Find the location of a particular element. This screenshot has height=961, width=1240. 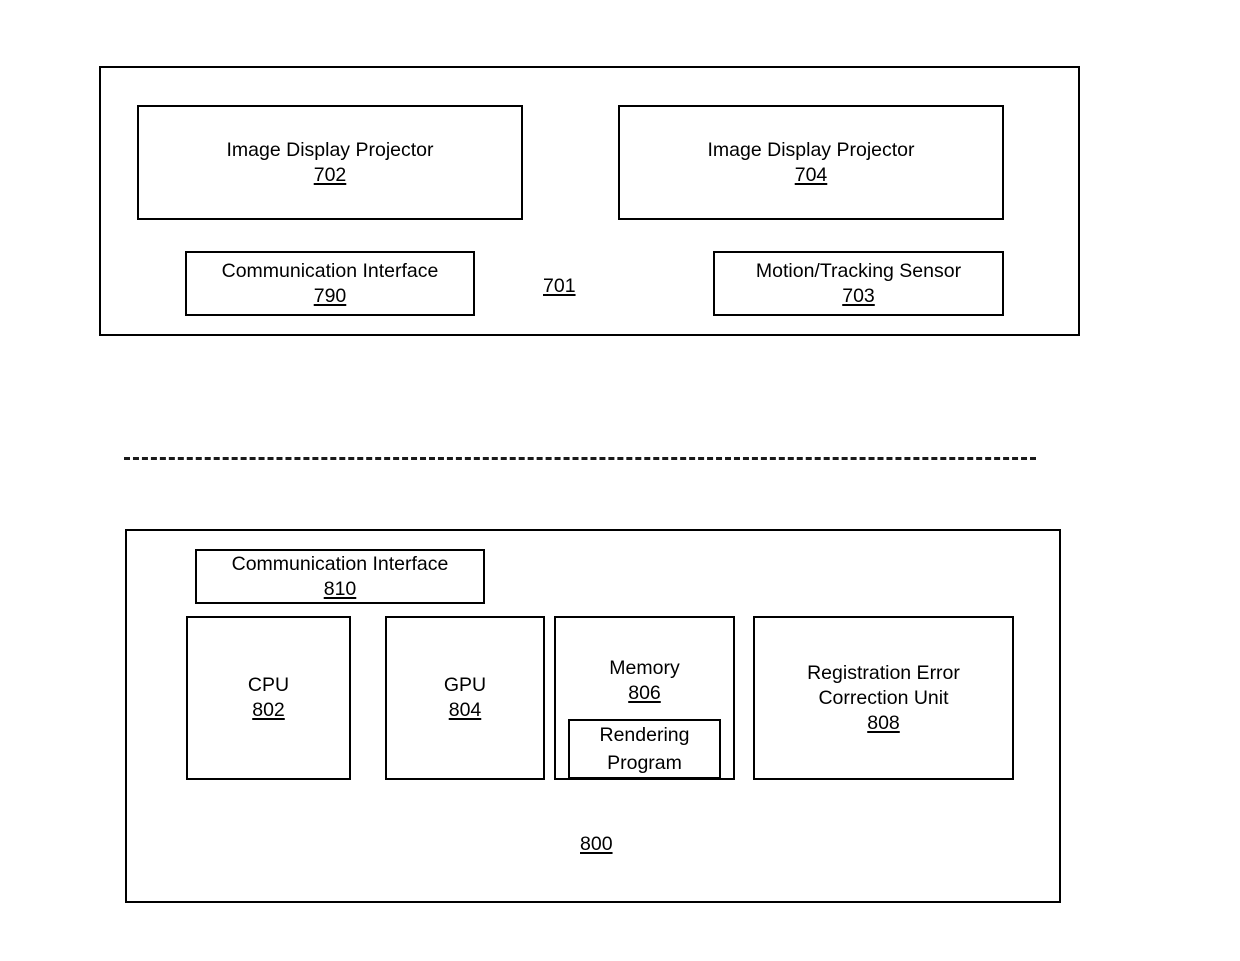

rendering-program-line2: Program is located at coordinates (644, 763).